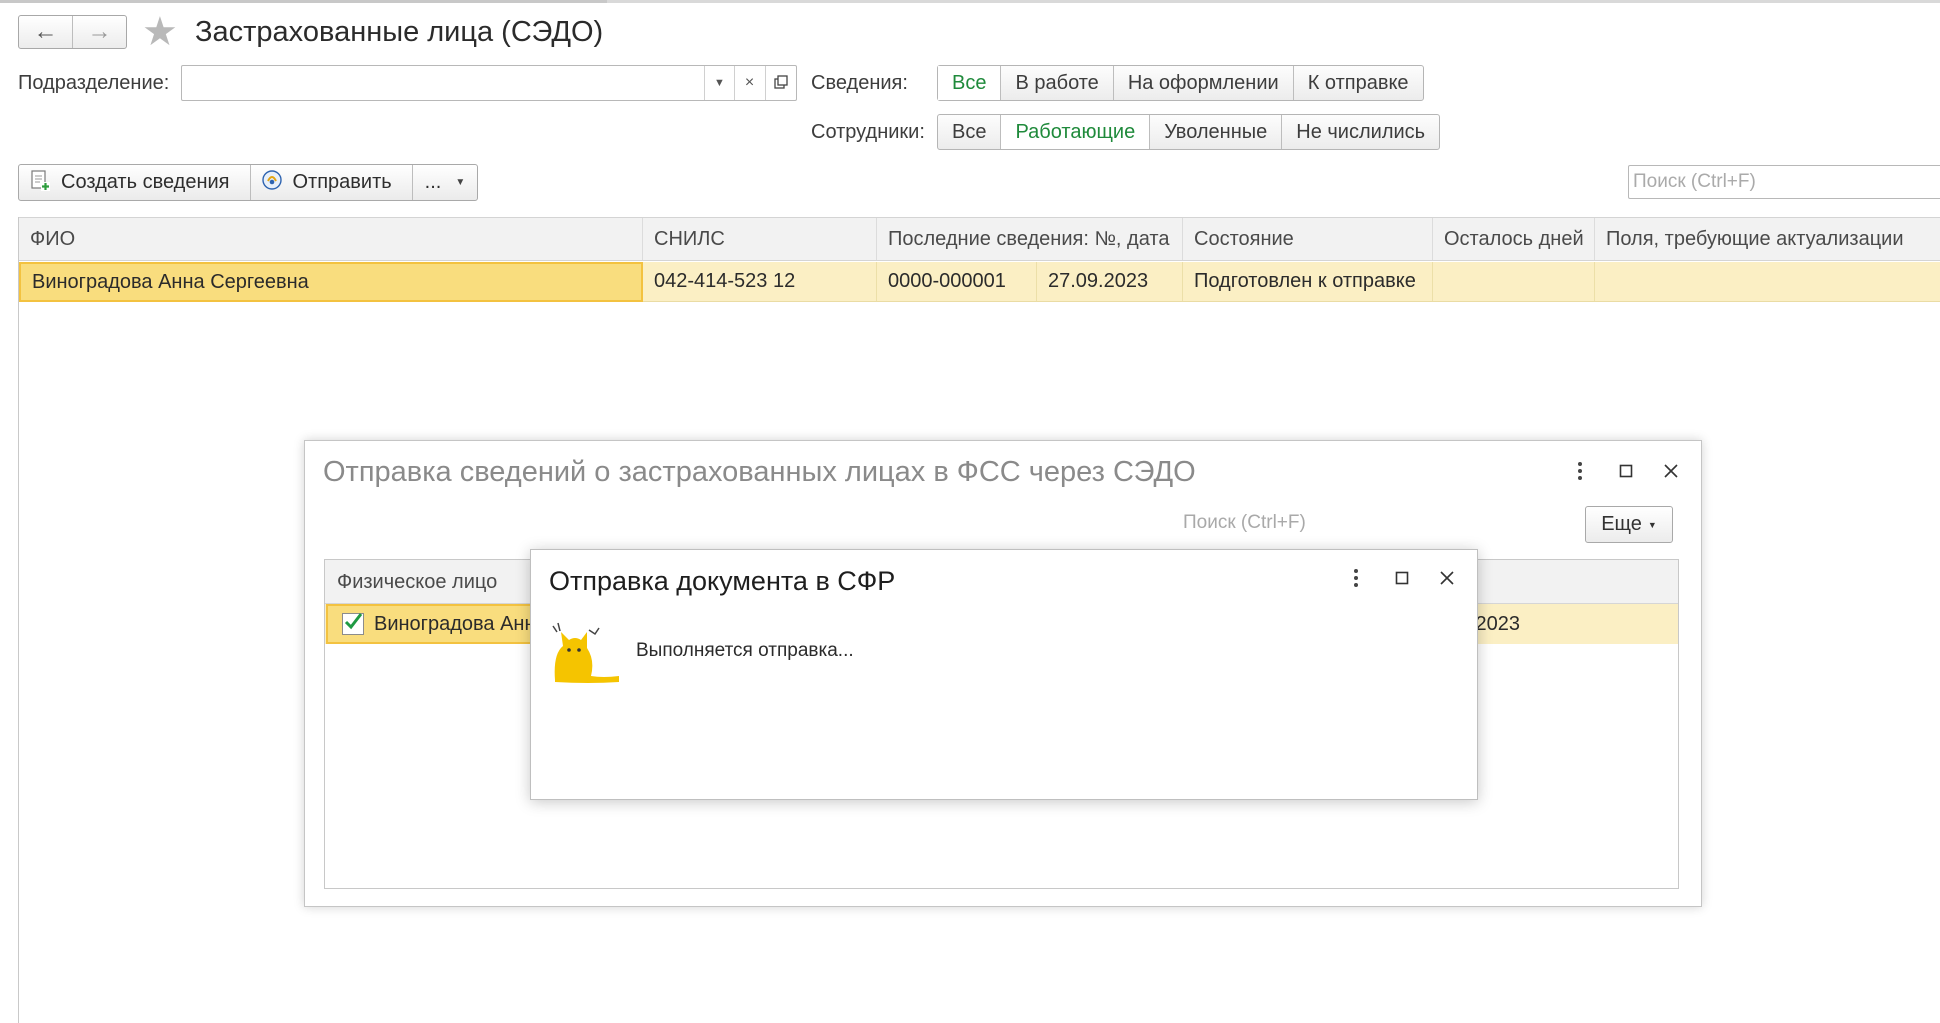  Describe the element at coordinates (1784, 182) in the screenshot. I see `search-input: Поиск (Ctrl+F)` at that location.